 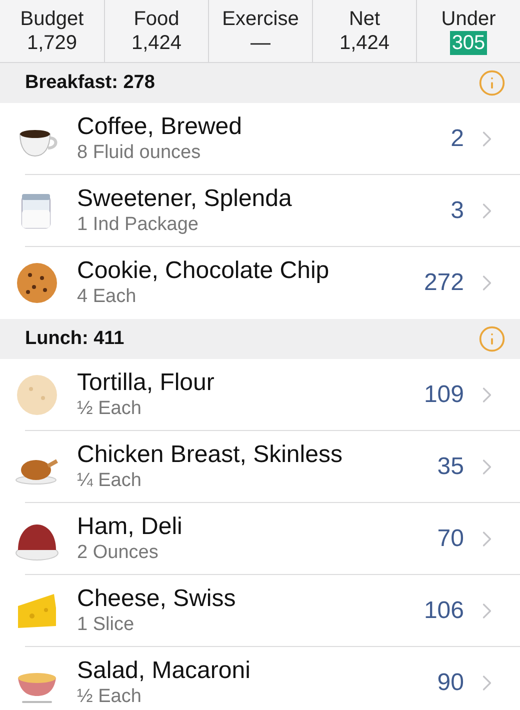 What do you see at coordinates (74, 339) in the screenshot?
I see `meal-title: Lunch: 411` at bounding box center [74, 339].